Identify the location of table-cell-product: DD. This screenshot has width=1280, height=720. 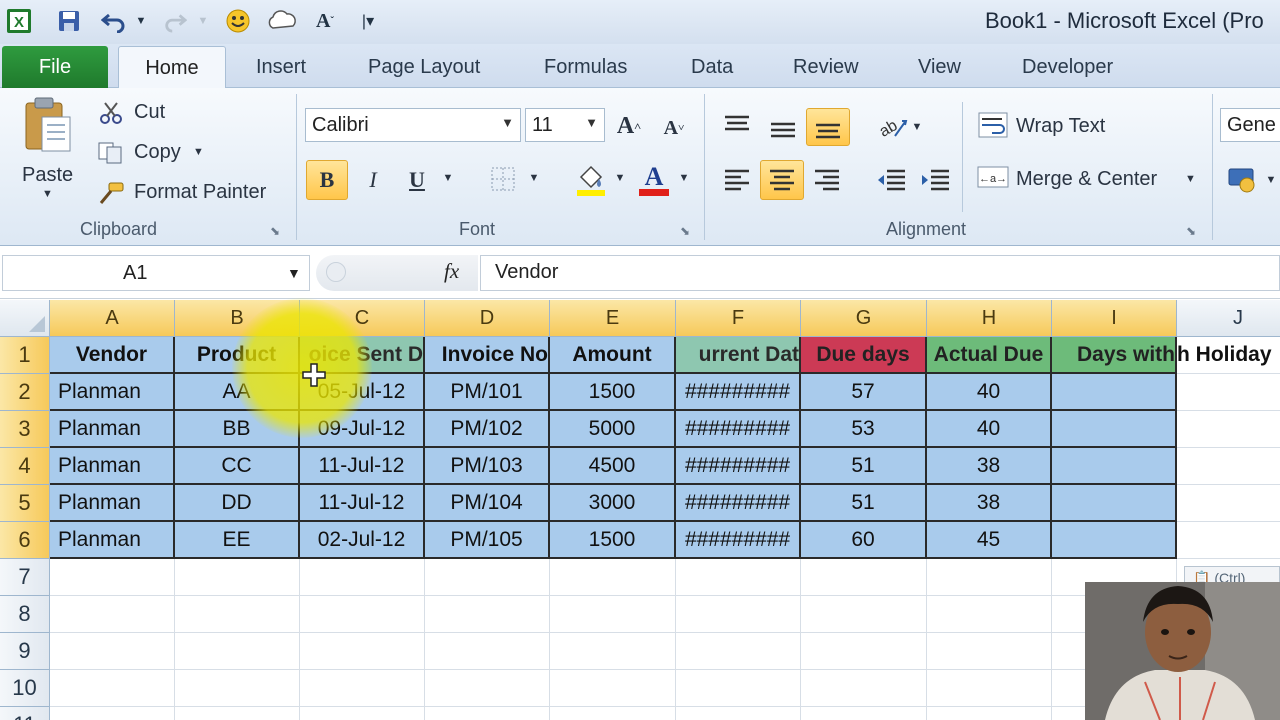
(237, 503).